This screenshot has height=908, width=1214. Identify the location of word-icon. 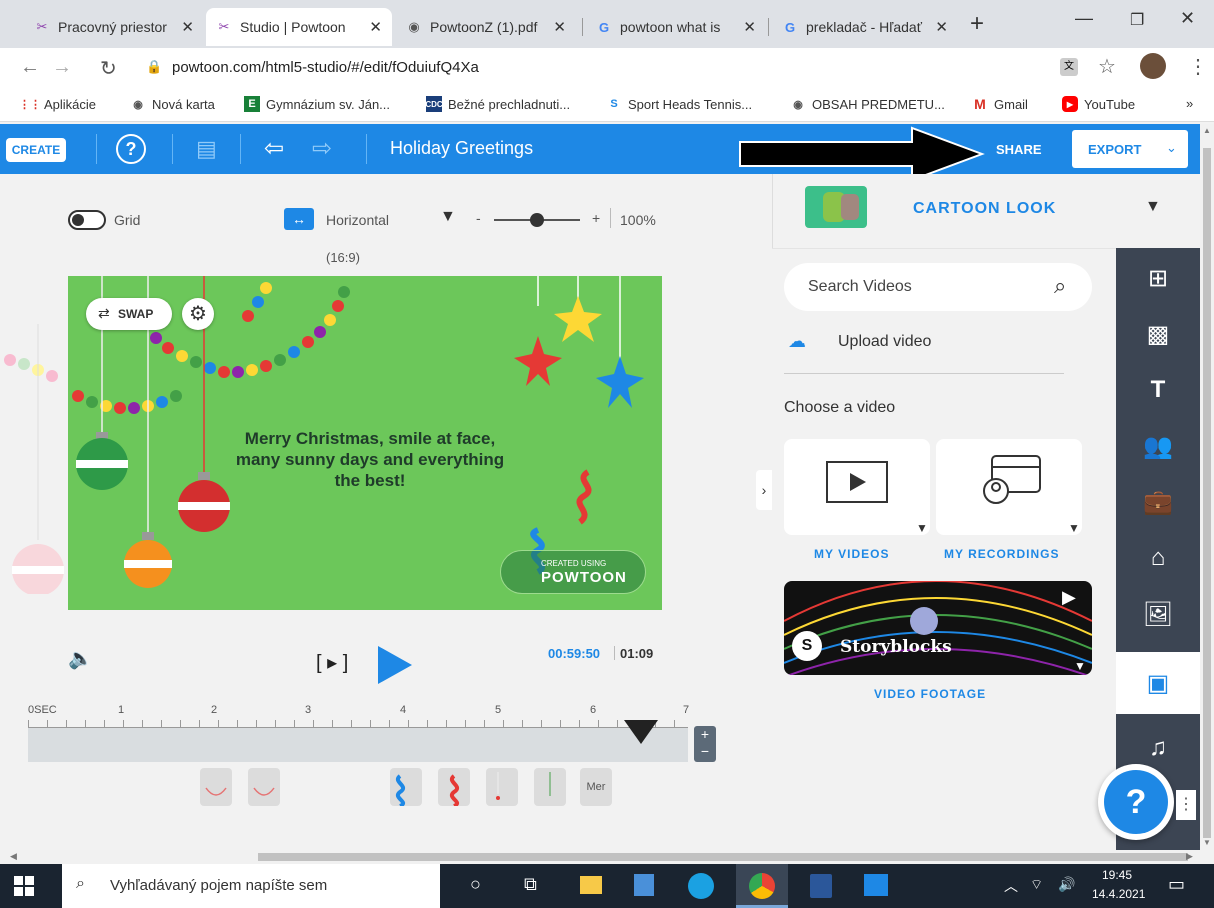
(821, 886).